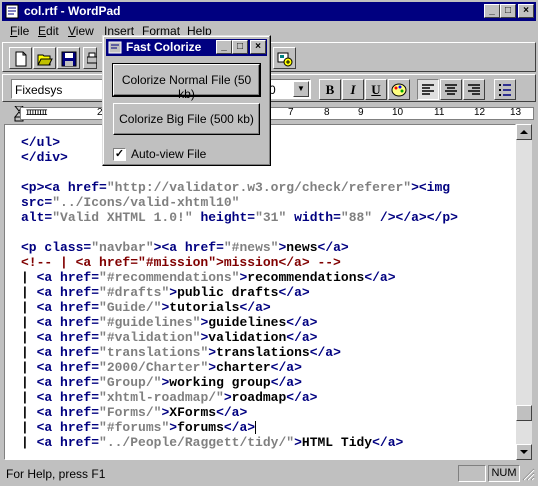 Image resolution: width=538 pixels, height=486 pixels. I want to click on dialog-minimize-button: _, so click(224, 47).